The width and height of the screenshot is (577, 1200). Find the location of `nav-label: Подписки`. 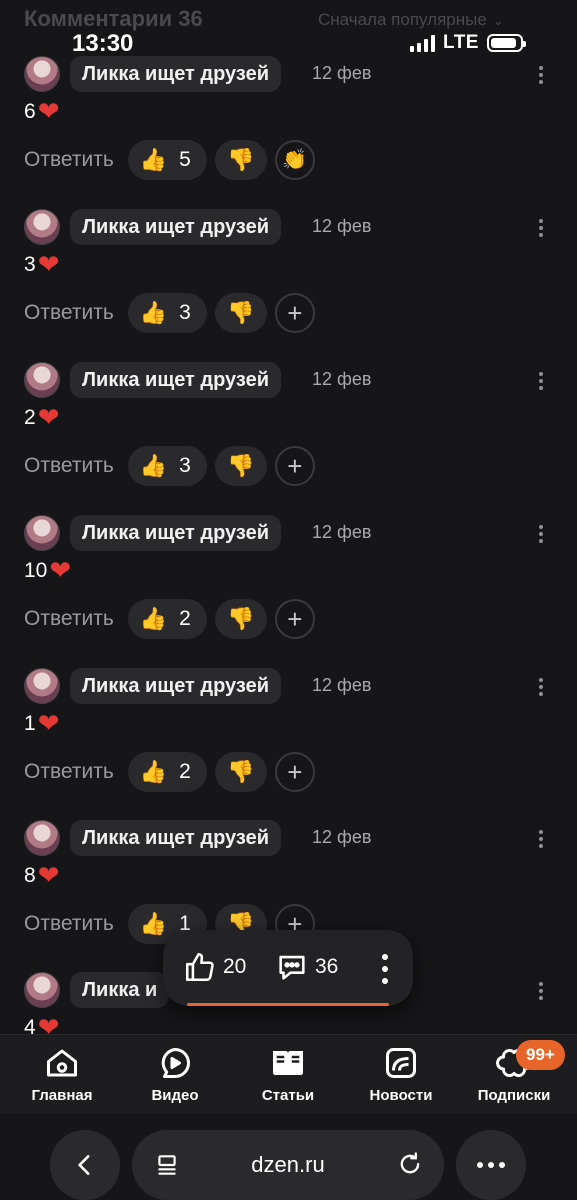

nav-label: Подписки is located at coordinates (514, 1095).